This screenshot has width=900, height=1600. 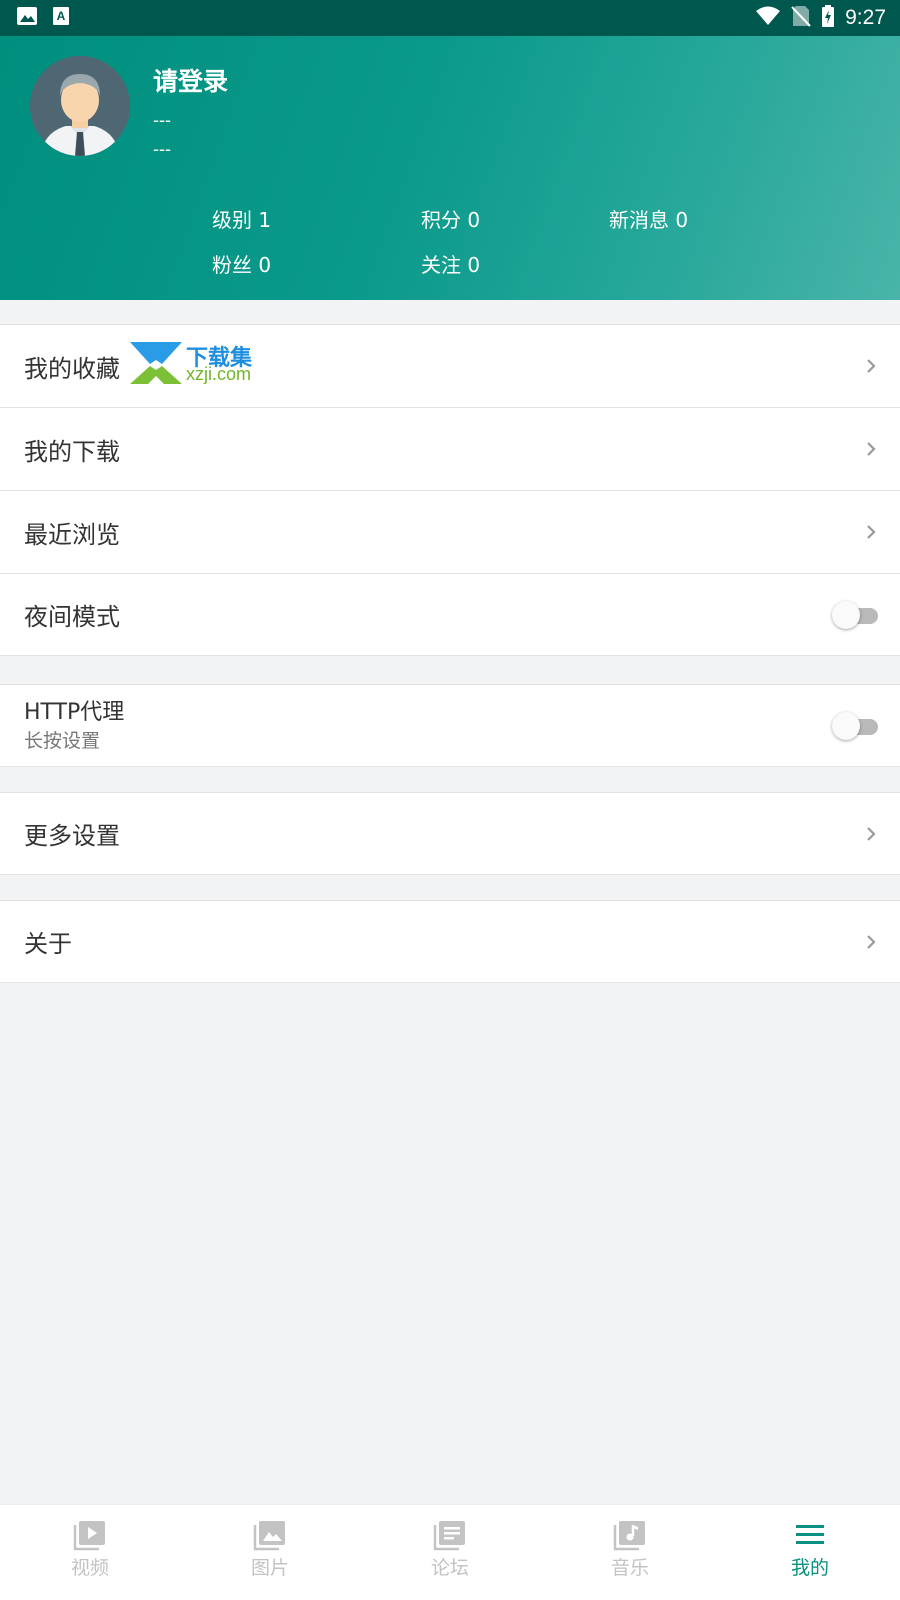 I want to click on menu-item-downloads: 我的下载, so click(x=450, y=448).